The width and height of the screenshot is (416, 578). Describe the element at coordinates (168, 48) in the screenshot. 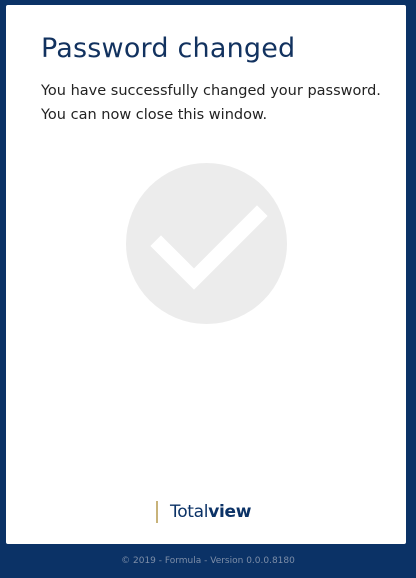

I see `page-title: Password changed` at that location.